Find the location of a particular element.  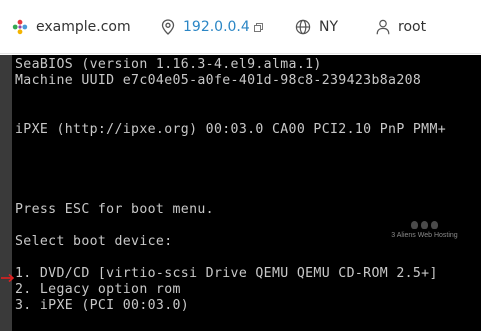

location-pin-icon is located at coordinates (168, 27).